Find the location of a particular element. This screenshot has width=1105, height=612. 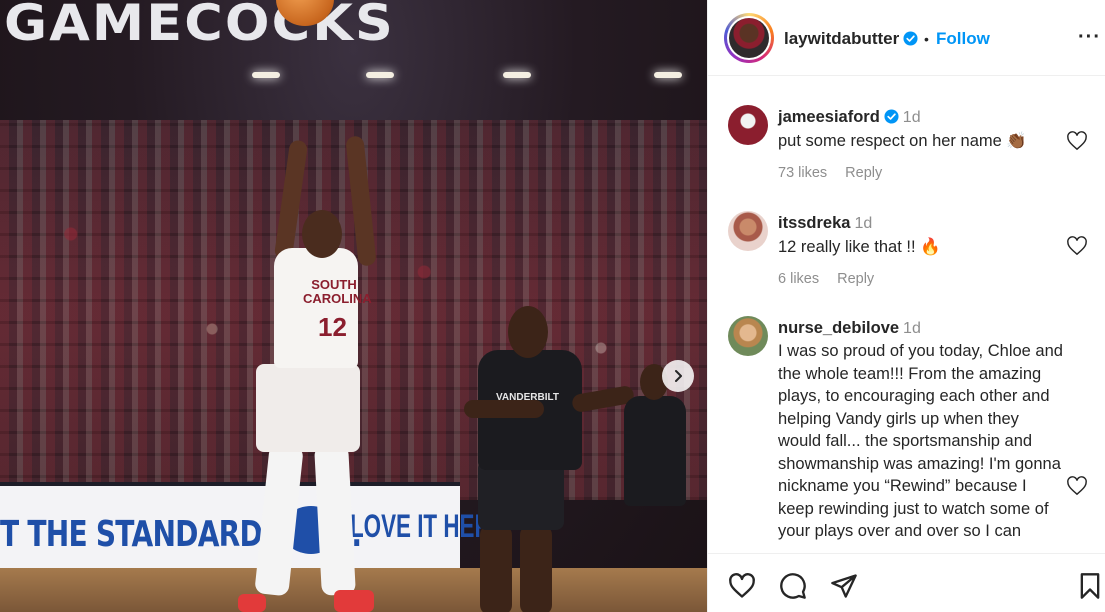

commenter-username: nurse_debilove 1d is located at coordinates (849, 328).